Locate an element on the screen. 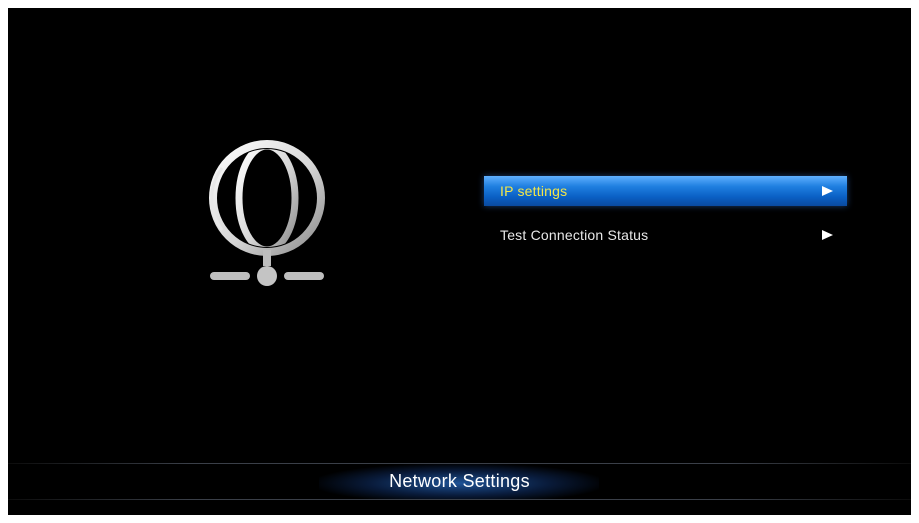 The width and height of the screenshot is (919, 523). network-globe-icon is located at coordinates (267, 215).